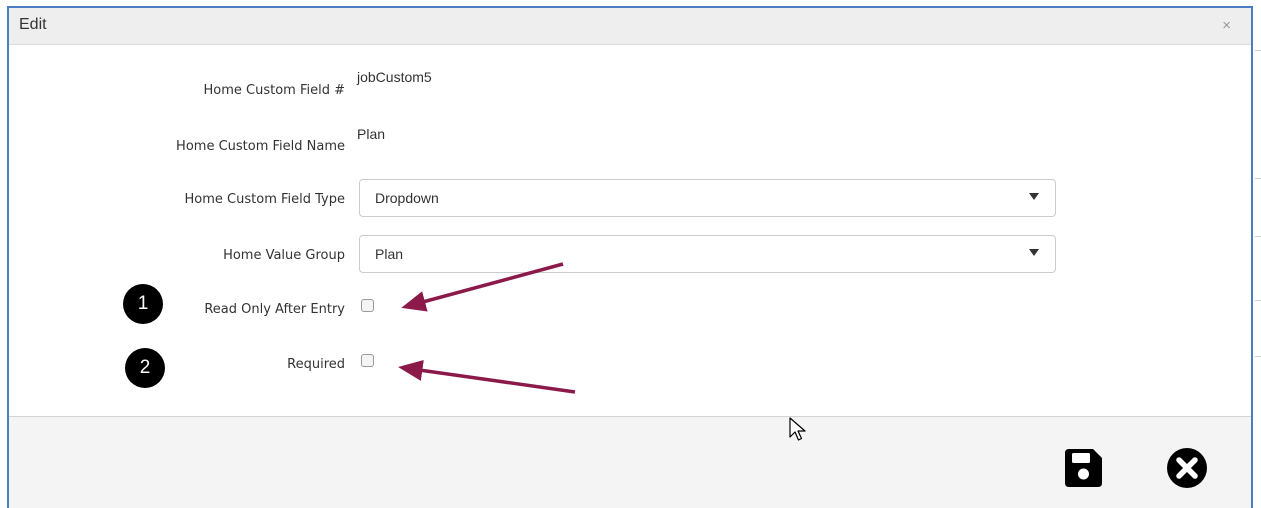 This screenshot has width=1261, height=508. Describe the element at coordinates (407, 198) in the screenshot. I see `custom-field-type-selected: Dropdown` at that location.